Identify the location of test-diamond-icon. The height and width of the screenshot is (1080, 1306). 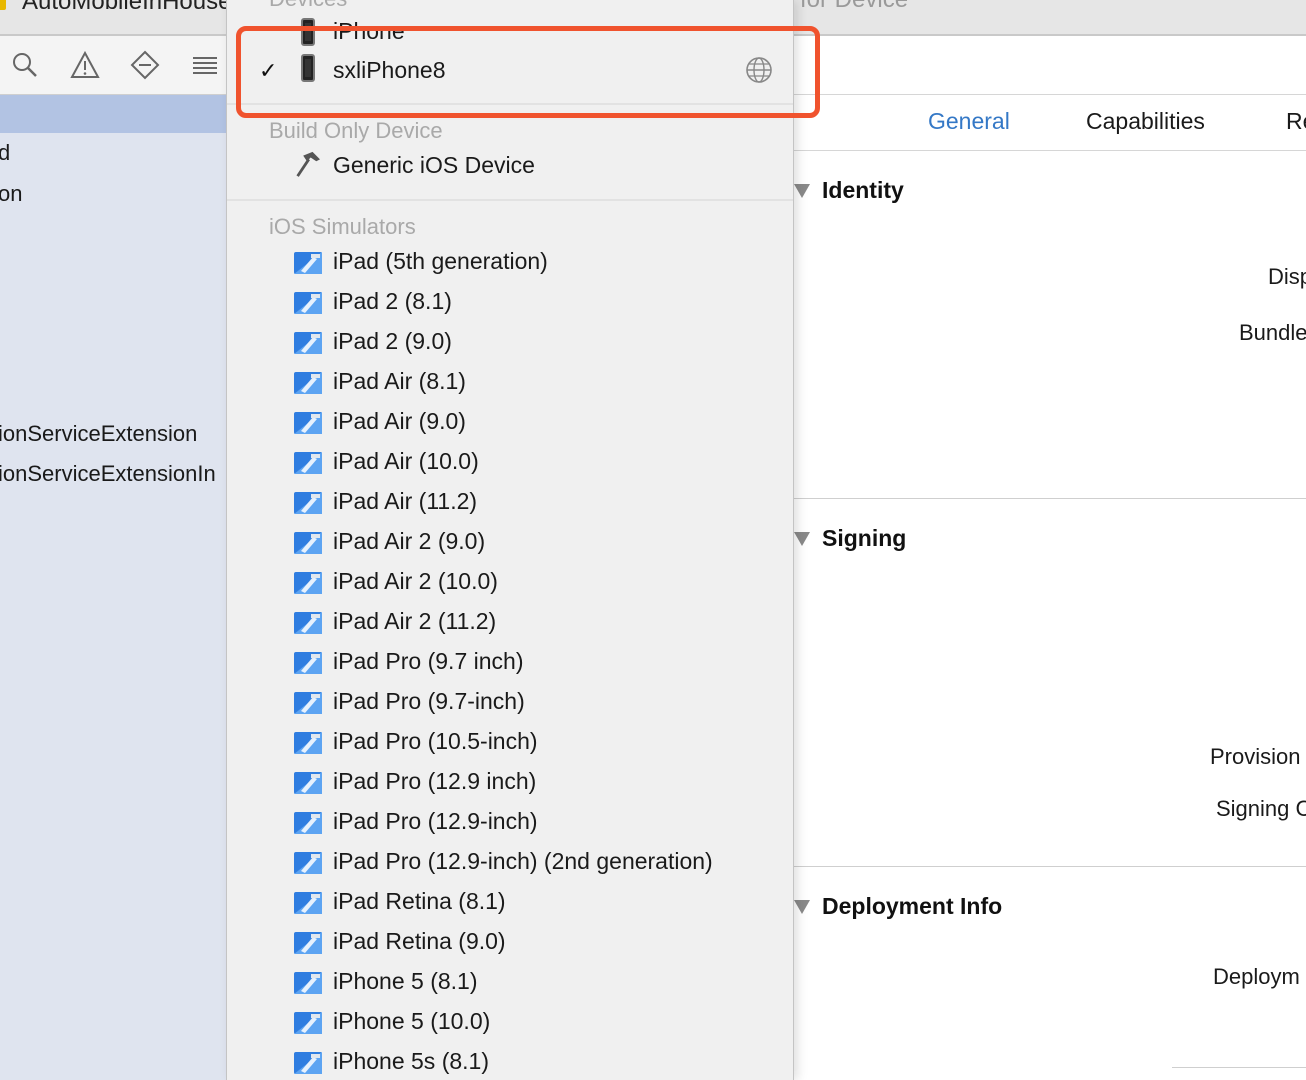
(145, 65).